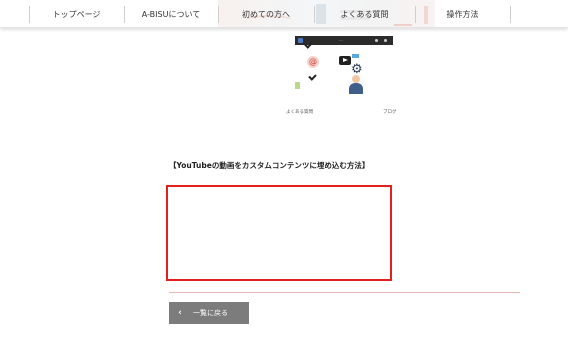  Describe the element at coordinates (345, 60) in the screenshot. I see `play-icon` at that location.